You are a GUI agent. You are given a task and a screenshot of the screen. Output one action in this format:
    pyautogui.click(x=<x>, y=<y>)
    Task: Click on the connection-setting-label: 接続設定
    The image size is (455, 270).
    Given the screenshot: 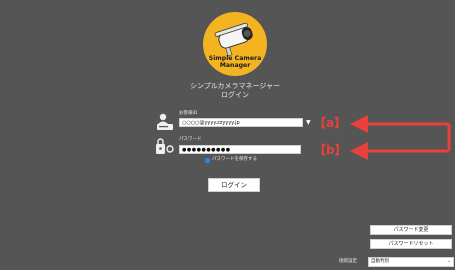 What is the action you would take?
    pyautogui.click(x=348, y=261)
    